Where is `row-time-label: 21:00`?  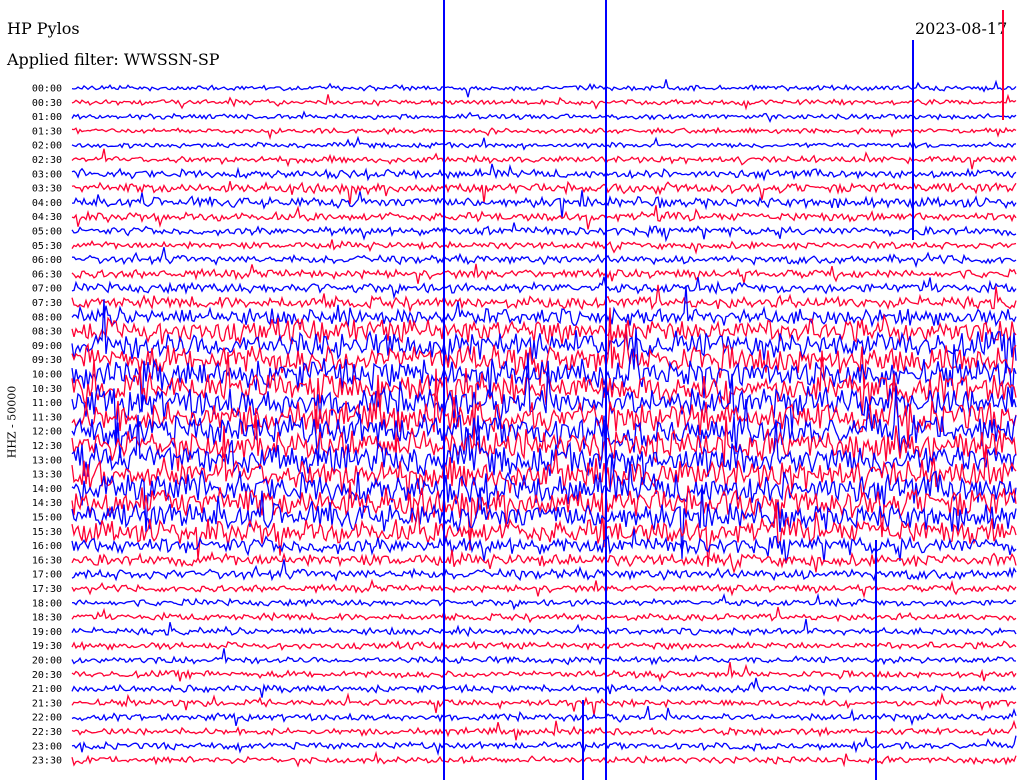 row-time-label: 21:00 is located at coordinates (47, 689).